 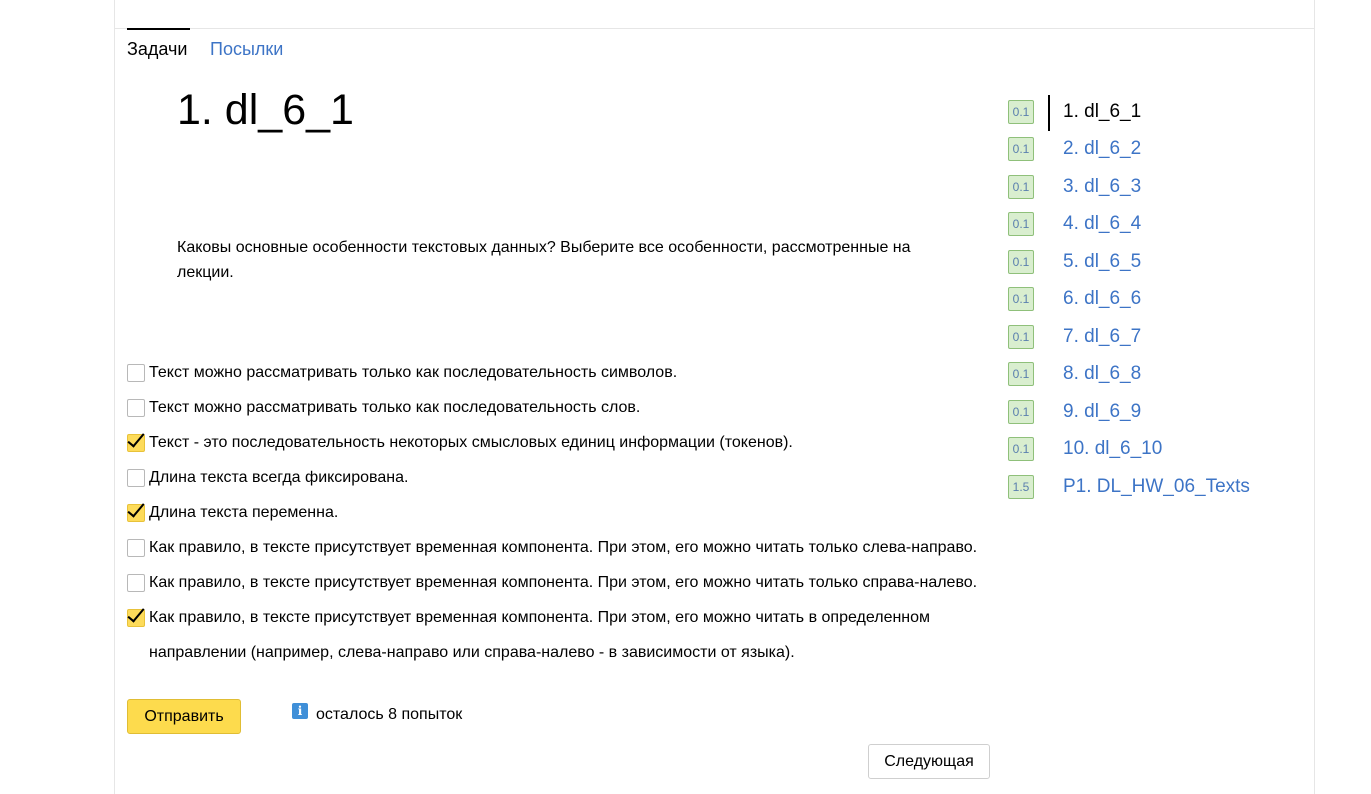 What do you see at coordinates (1112, 449) in the screenshot?
I see `nav-item-label: 10. dl_6_10` at bounding box center [1112, 449].